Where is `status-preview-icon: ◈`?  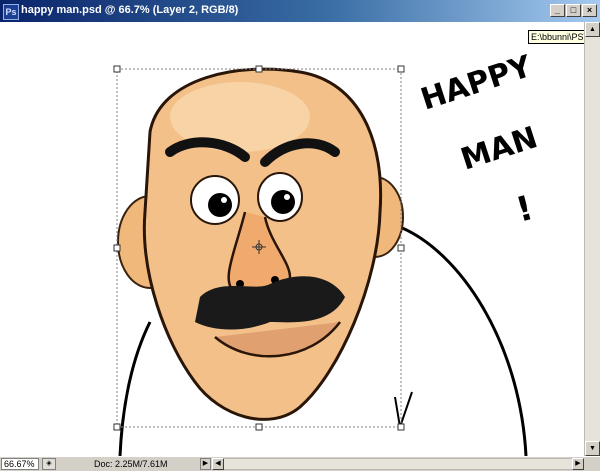
status-preview-icon: ◈ is located at coordinates (49, 464).